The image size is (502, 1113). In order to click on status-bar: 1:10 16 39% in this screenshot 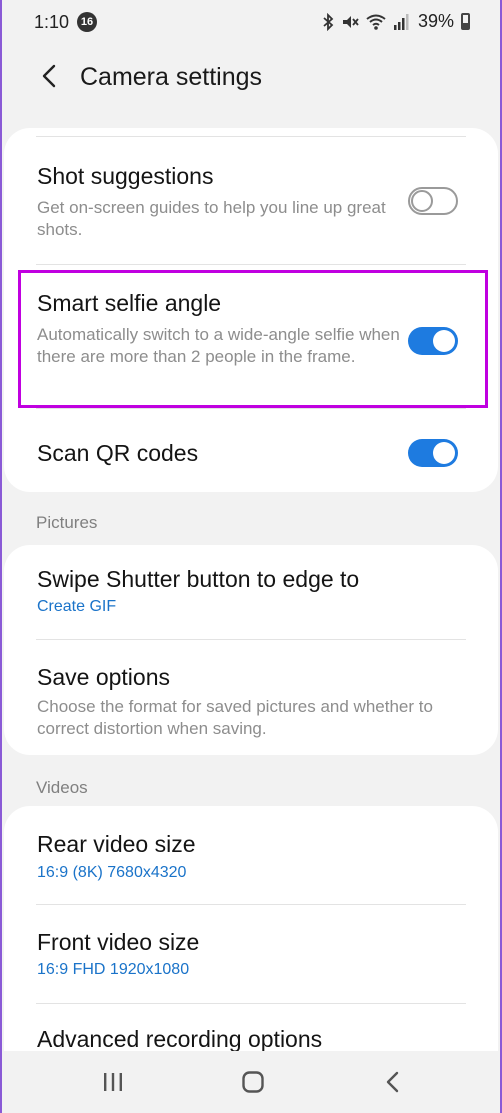, I will do `click(251, 23)`.